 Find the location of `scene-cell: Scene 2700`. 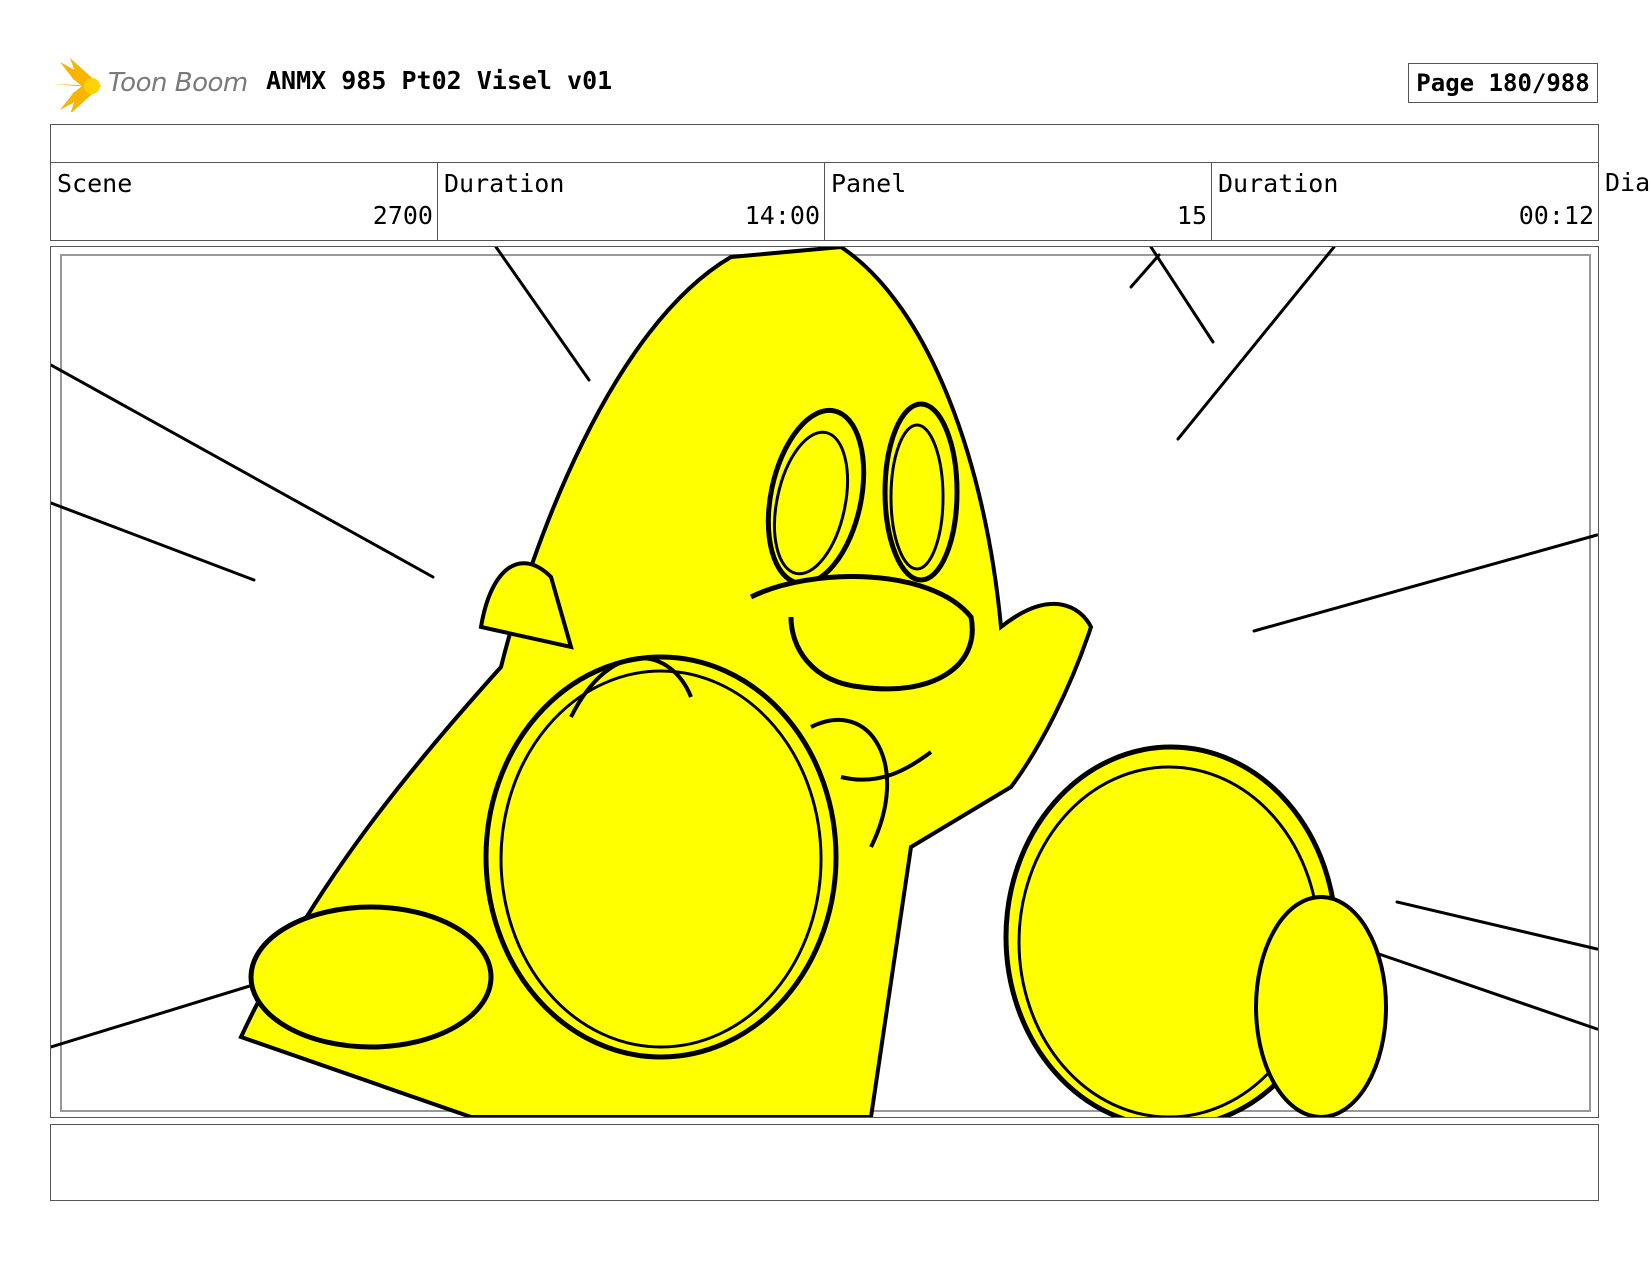

scene-cell: Scene 2700 is located at coordinates (244, 201).